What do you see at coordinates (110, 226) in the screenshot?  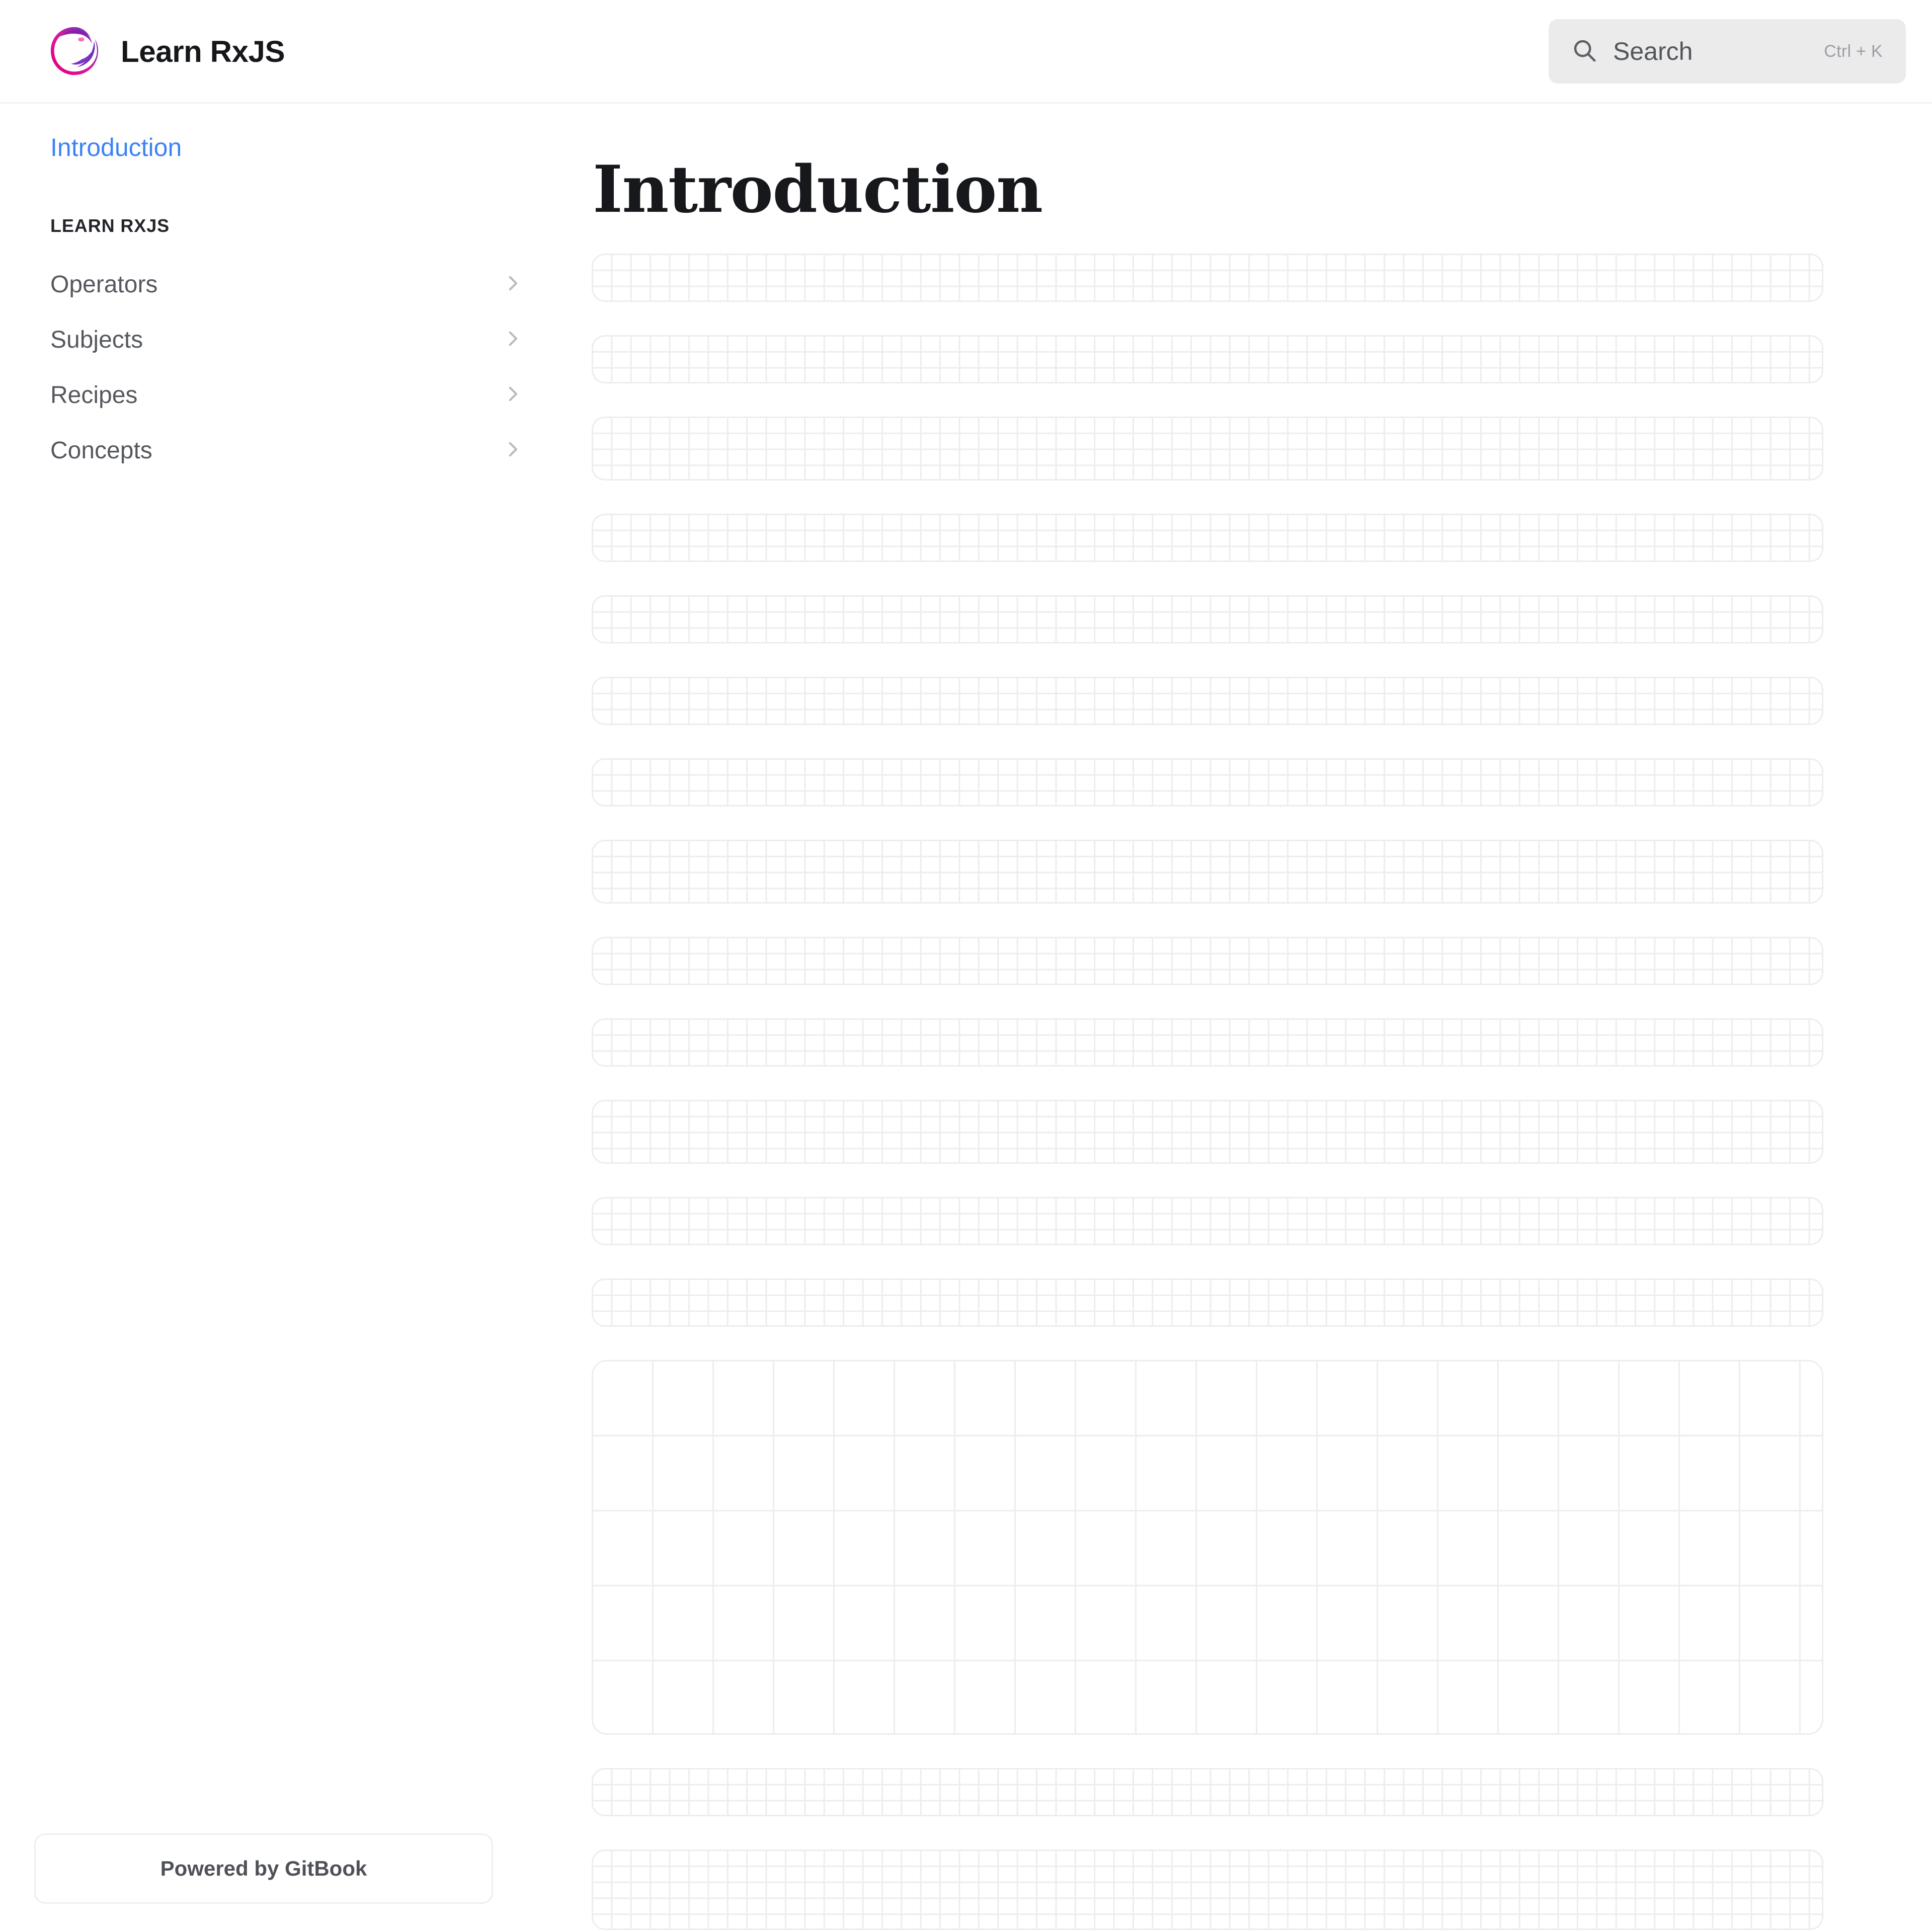 I see `sidebar-section-label: LEARN RXJS` at bounding box center [110, 226].